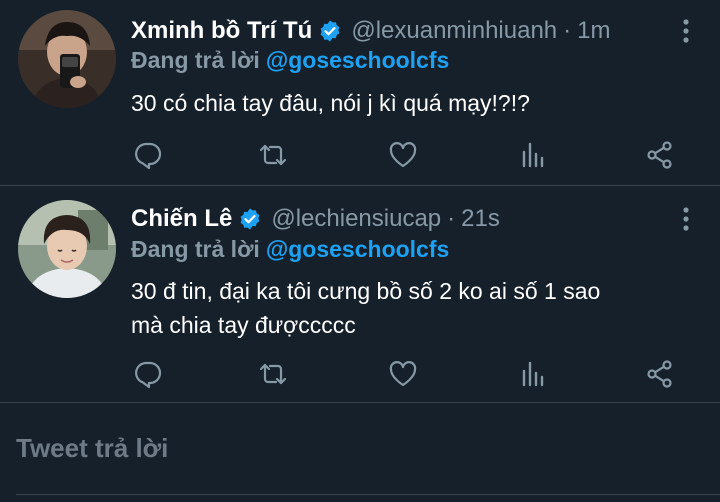 The image size is (720, 502). Describe the element at coordinates (480, 219) in the screenshot. I see `timestamp: 21s` at that location.